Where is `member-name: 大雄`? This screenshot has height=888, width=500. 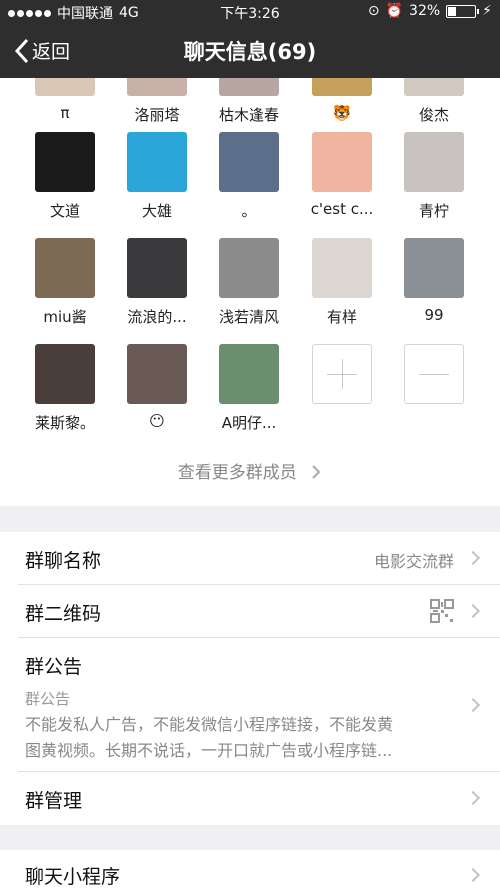
member-name: 大雄 is located at coordinates (156, 211).